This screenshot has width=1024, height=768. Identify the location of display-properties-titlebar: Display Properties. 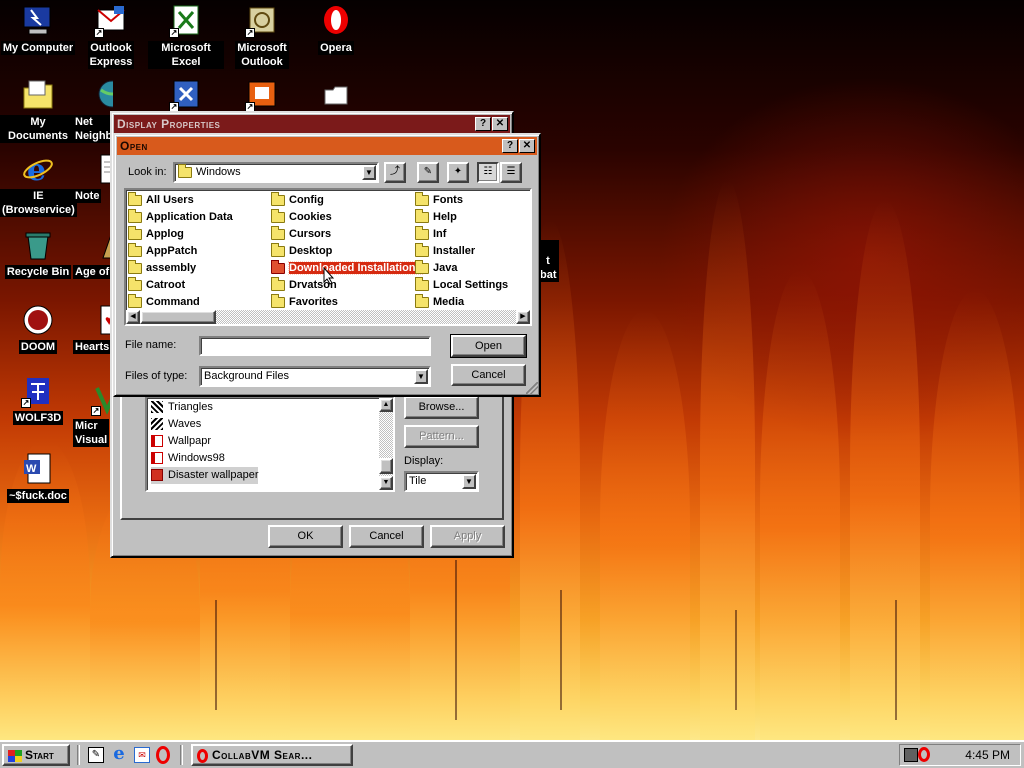
(312, 124).